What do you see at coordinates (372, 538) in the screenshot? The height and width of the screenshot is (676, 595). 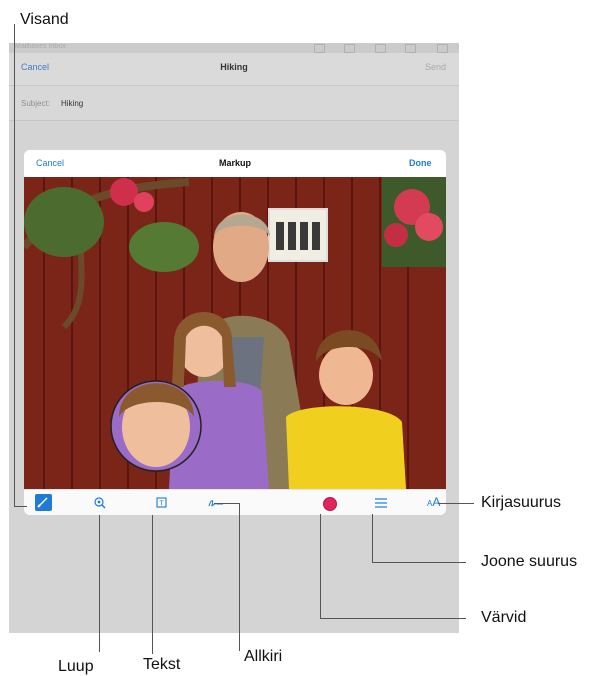 I see `line-size-callout-line` at bounding box center [372, 538].